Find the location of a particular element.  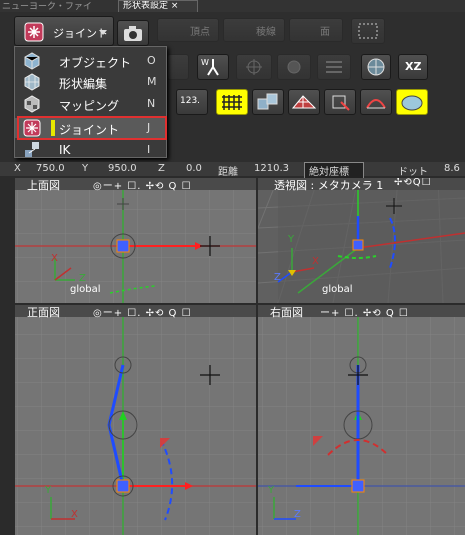

menu-item-shortcut: I is located at coordinates (149, 149).